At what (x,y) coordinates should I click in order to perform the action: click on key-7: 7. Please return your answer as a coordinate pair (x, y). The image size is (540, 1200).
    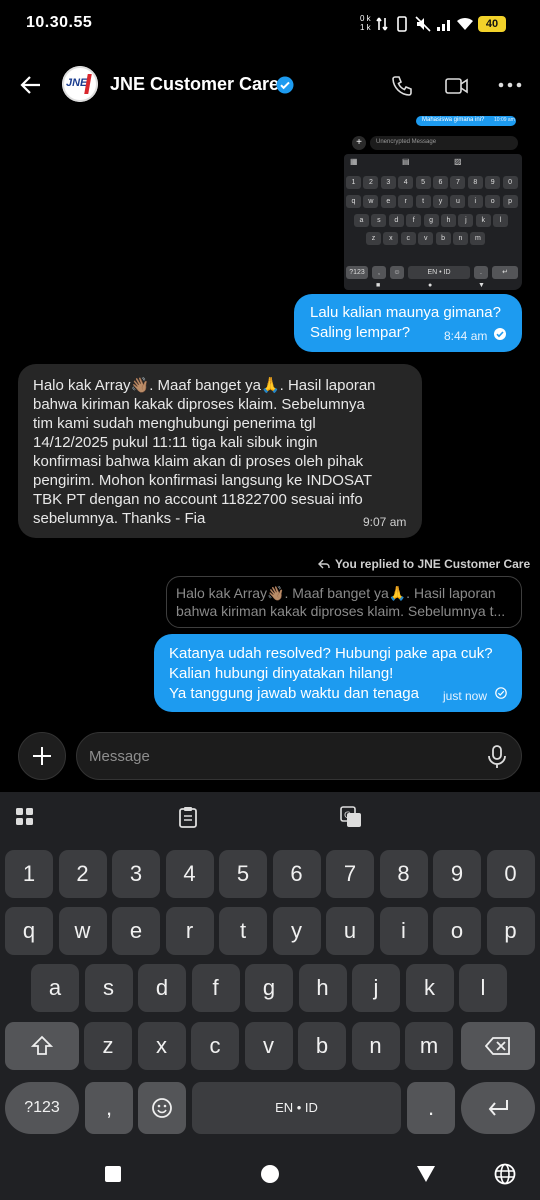
    Looking at the image, I should click on (350, 874).